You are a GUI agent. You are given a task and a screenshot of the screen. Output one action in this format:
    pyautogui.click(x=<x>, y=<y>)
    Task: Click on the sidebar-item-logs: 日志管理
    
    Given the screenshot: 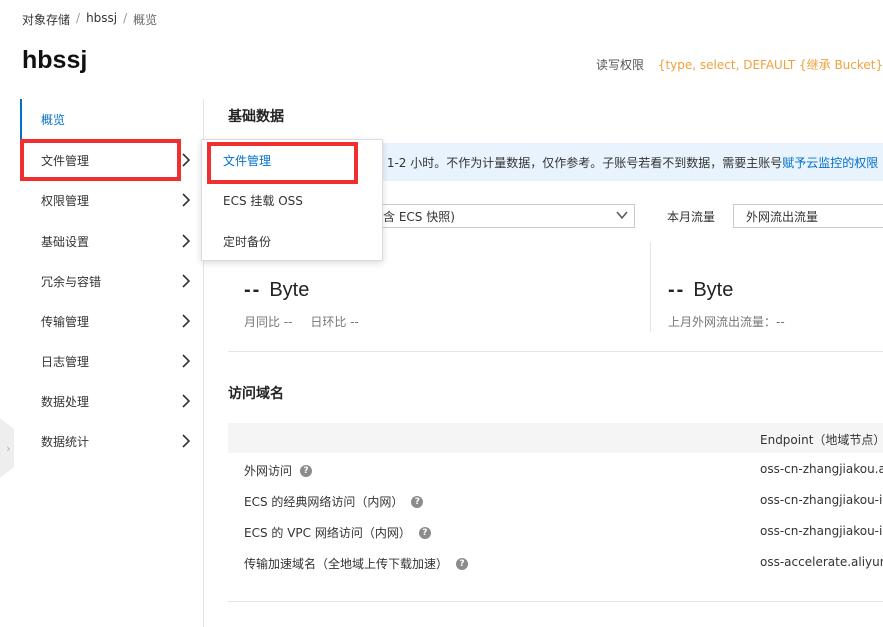 What is the action you would take?
    pyautogui.click(x=112, y=361)
    